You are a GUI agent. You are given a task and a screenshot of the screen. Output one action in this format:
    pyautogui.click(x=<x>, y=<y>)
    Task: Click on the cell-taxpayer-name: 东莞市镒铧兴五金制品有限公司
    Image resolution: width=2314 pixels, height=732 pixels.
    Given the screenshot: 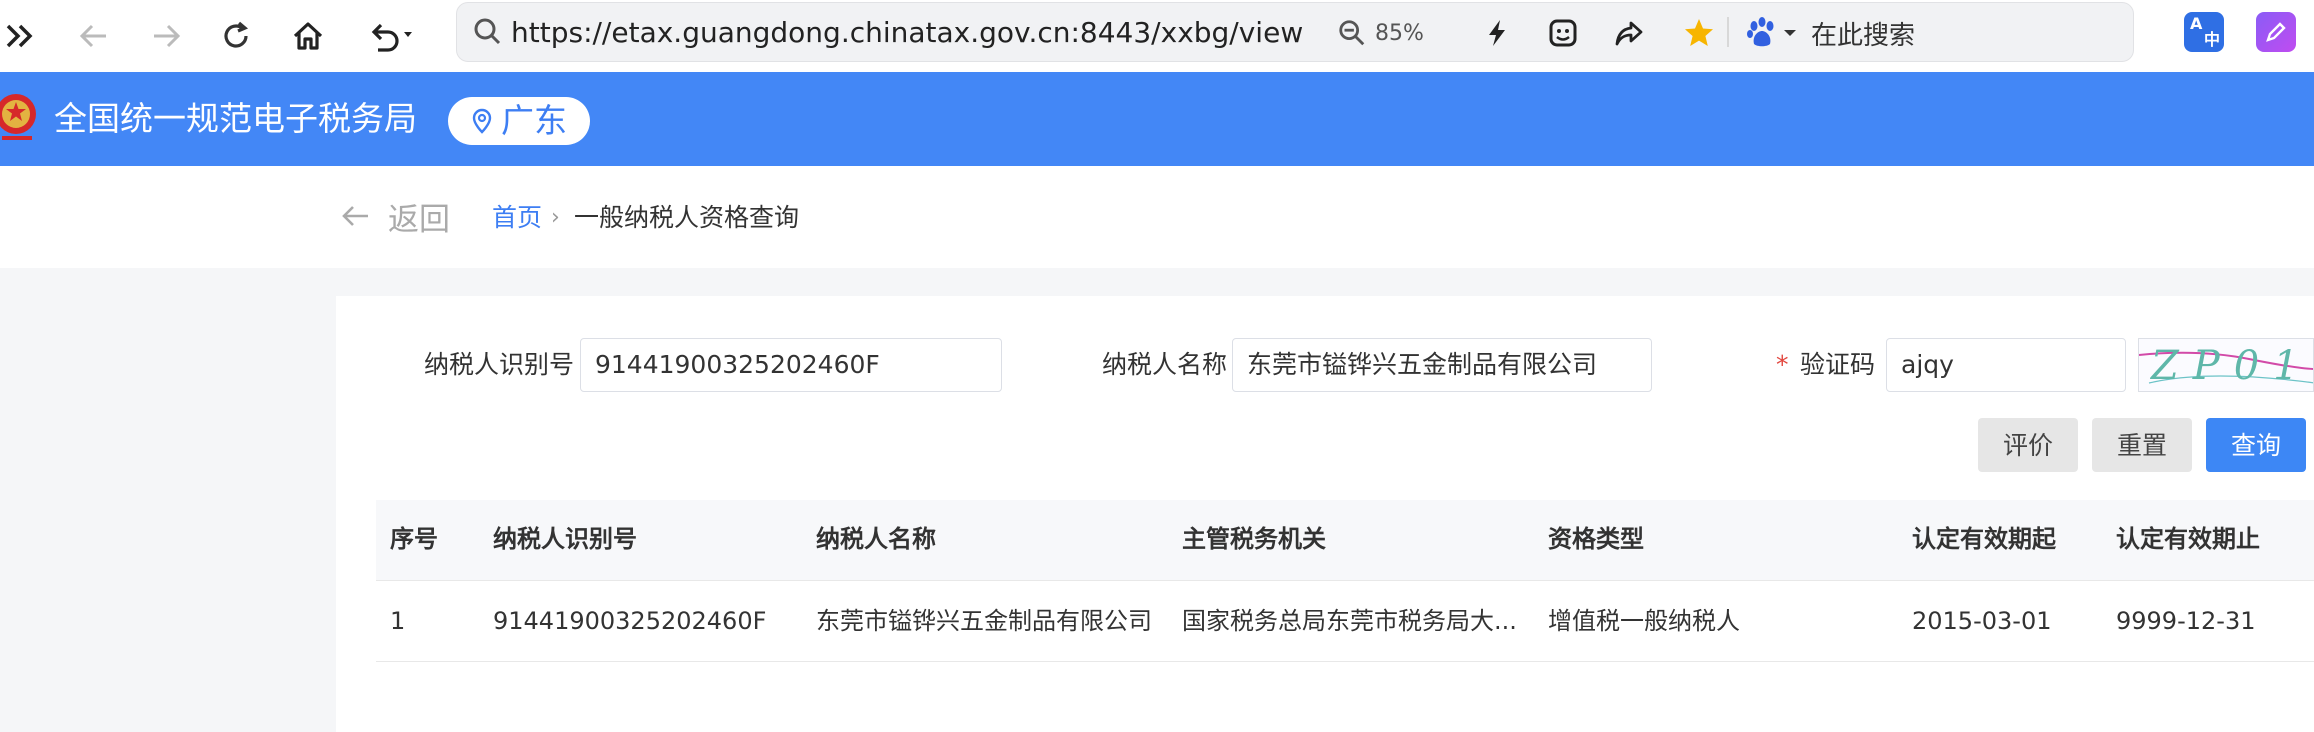 What is the action you would take?
    pyautogui.click(x=984, y=621)
    